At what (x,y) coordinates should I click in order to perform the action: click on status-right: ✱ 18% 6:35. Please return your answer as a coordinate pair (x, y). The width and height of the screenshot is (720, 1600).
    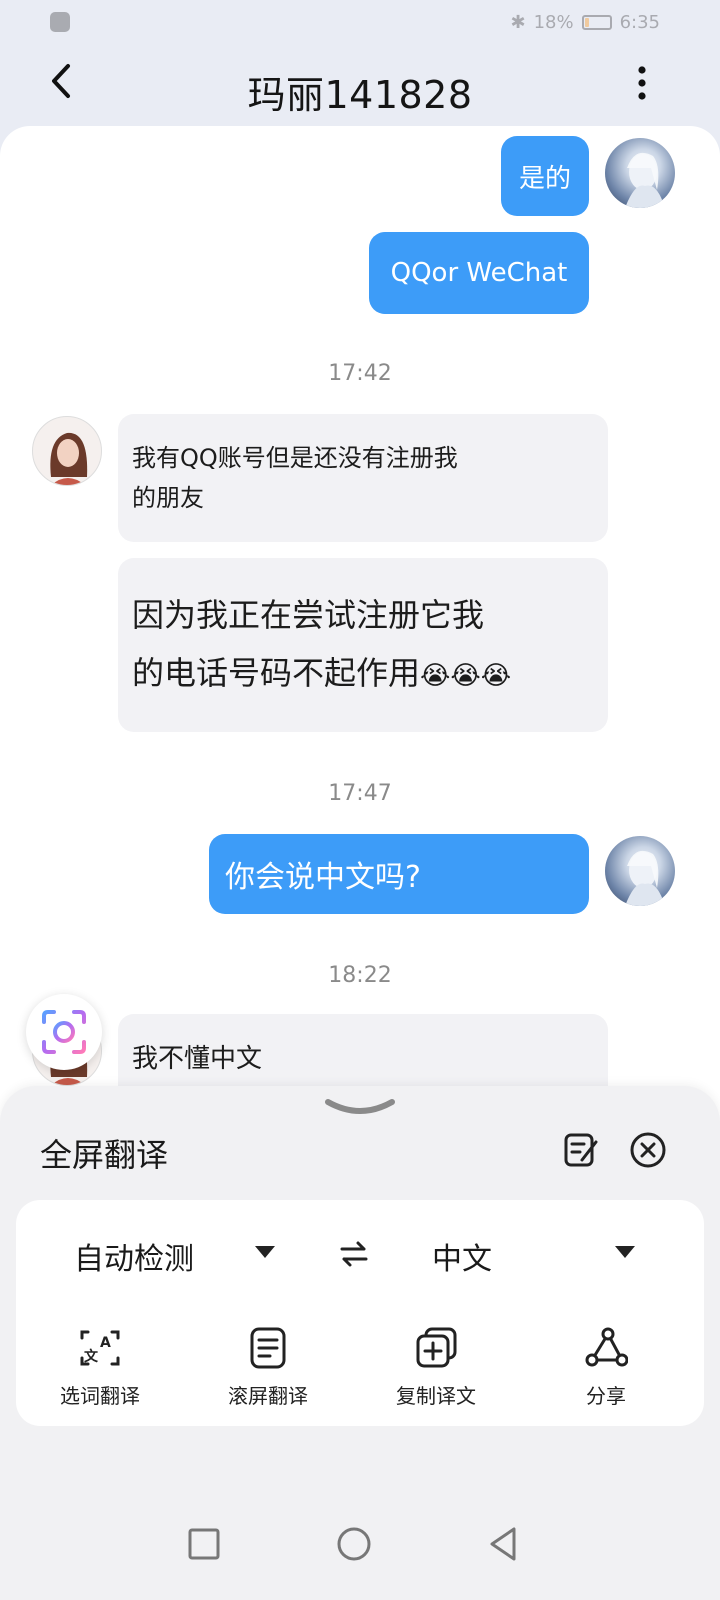
    Looking at the image, I should click on (585, 22).